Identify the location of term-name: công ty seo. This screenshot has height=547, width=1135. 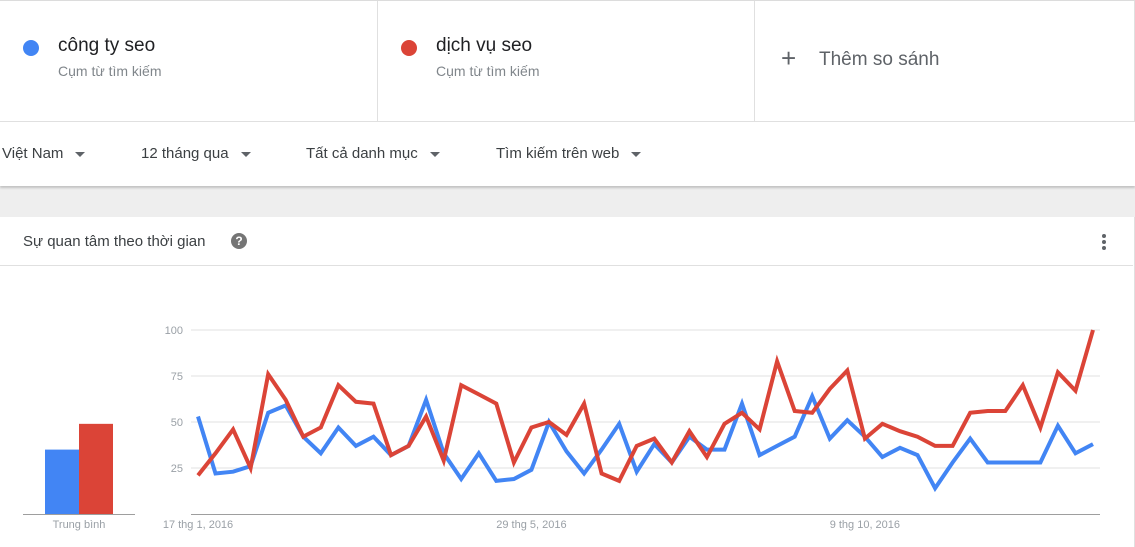
(106, 46).